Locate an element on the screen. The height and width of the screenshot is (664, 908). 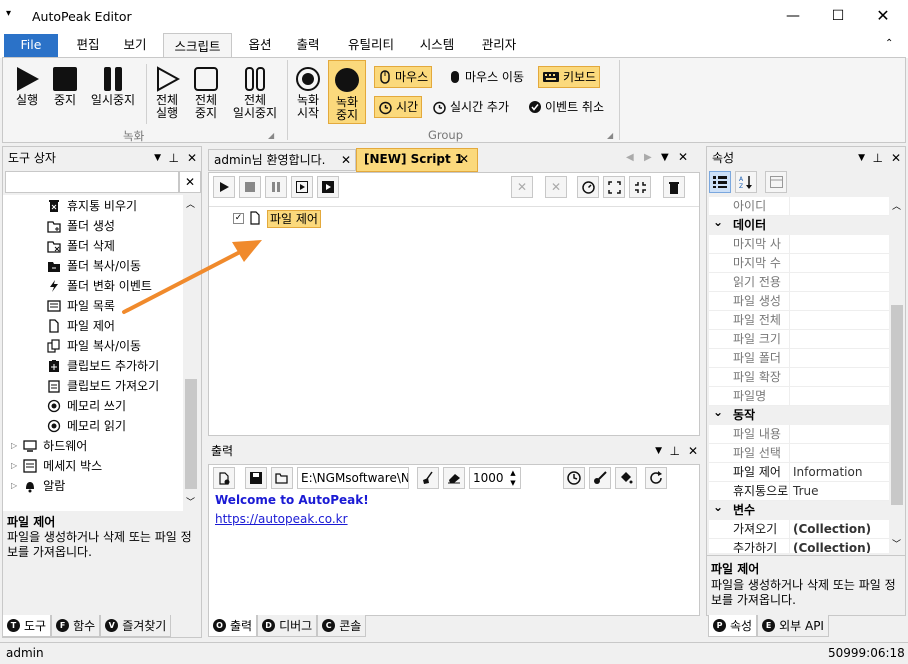
collapse-ribbon-icon: ⌃ is located at coordinates (889, 43).